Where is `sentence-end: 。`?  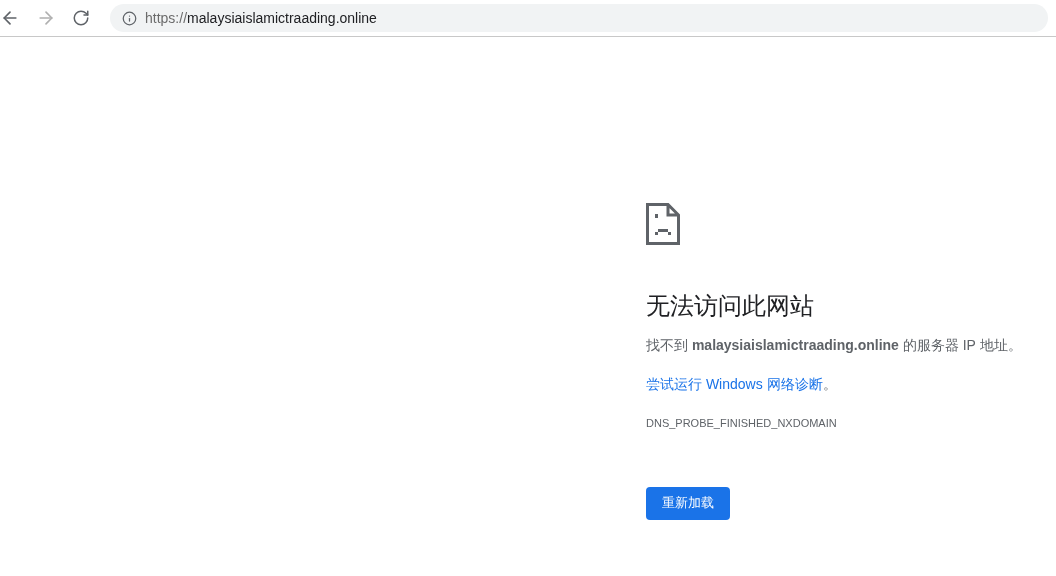
sentence-end: 。 is located at coordinates (829, 384).